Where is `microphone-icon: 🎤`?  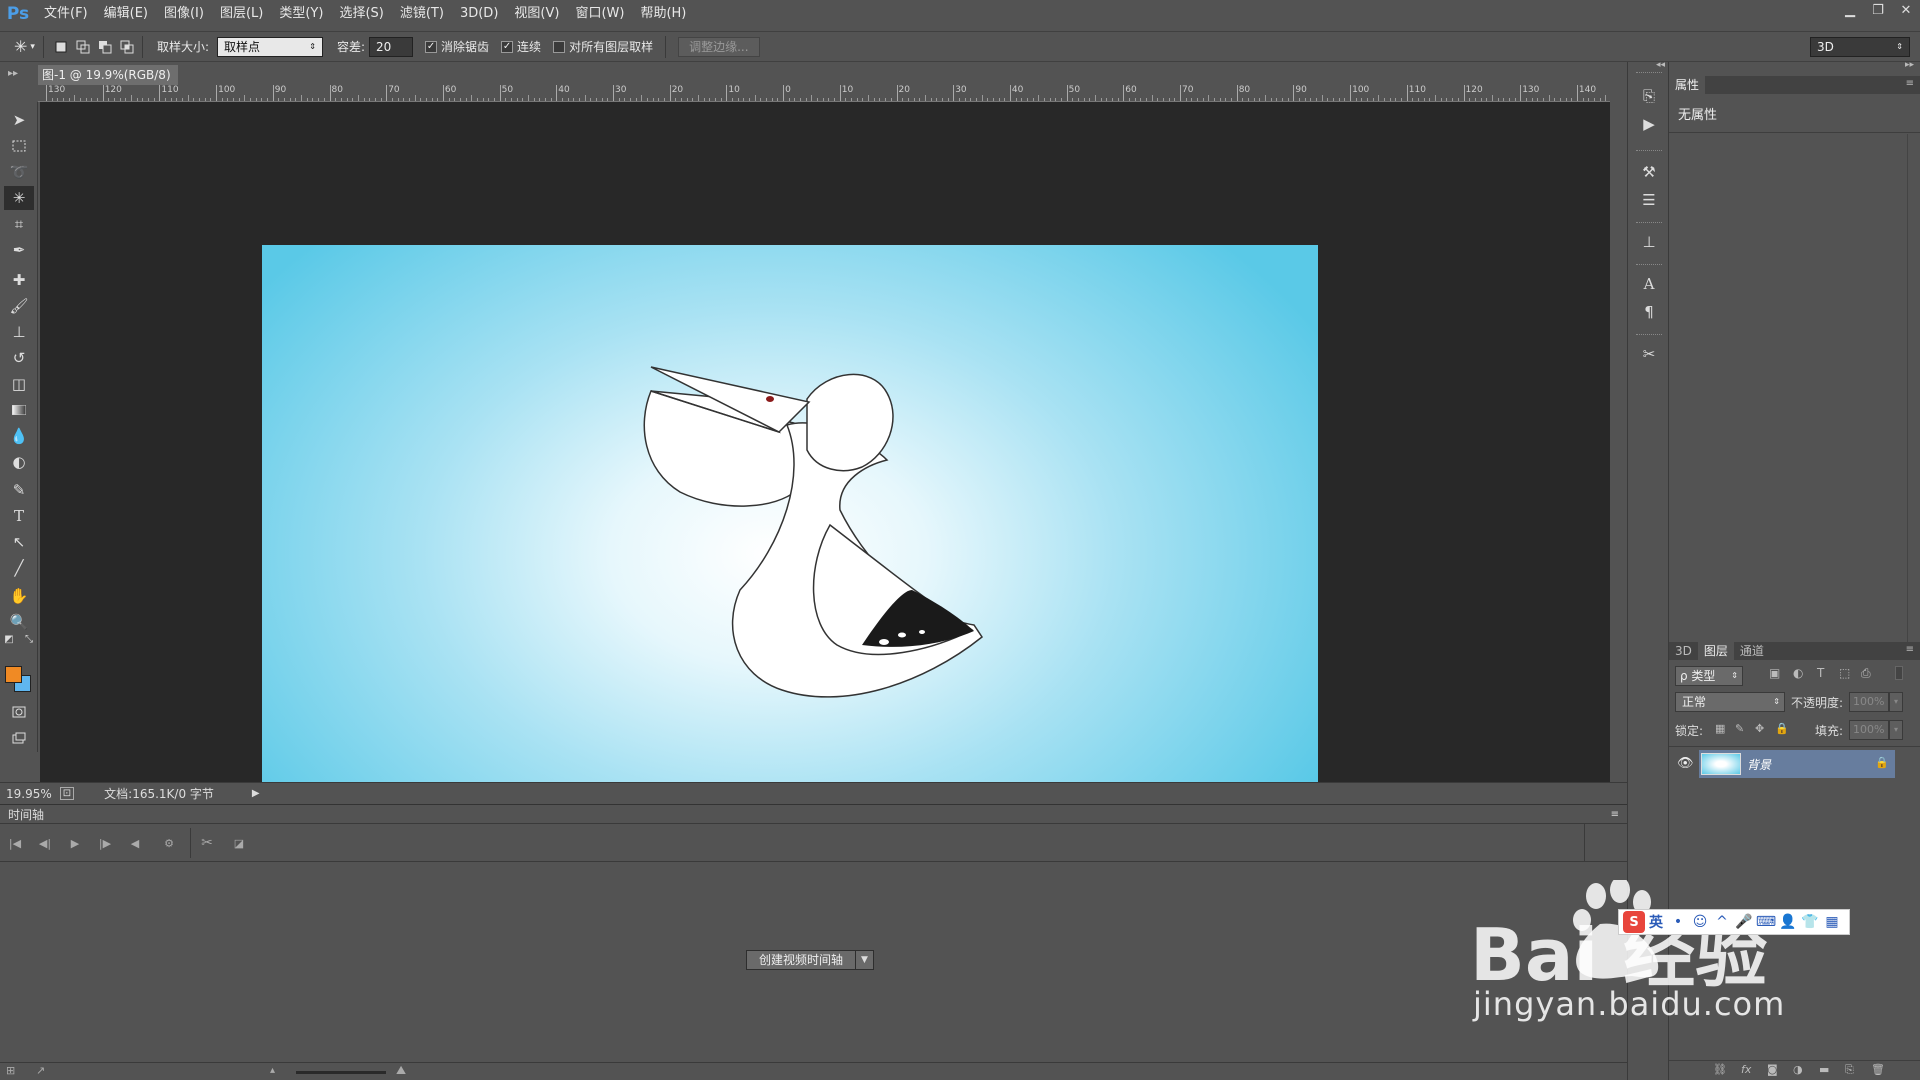
microphone-icon: 🎤 is located at coordinates (1744, 922).